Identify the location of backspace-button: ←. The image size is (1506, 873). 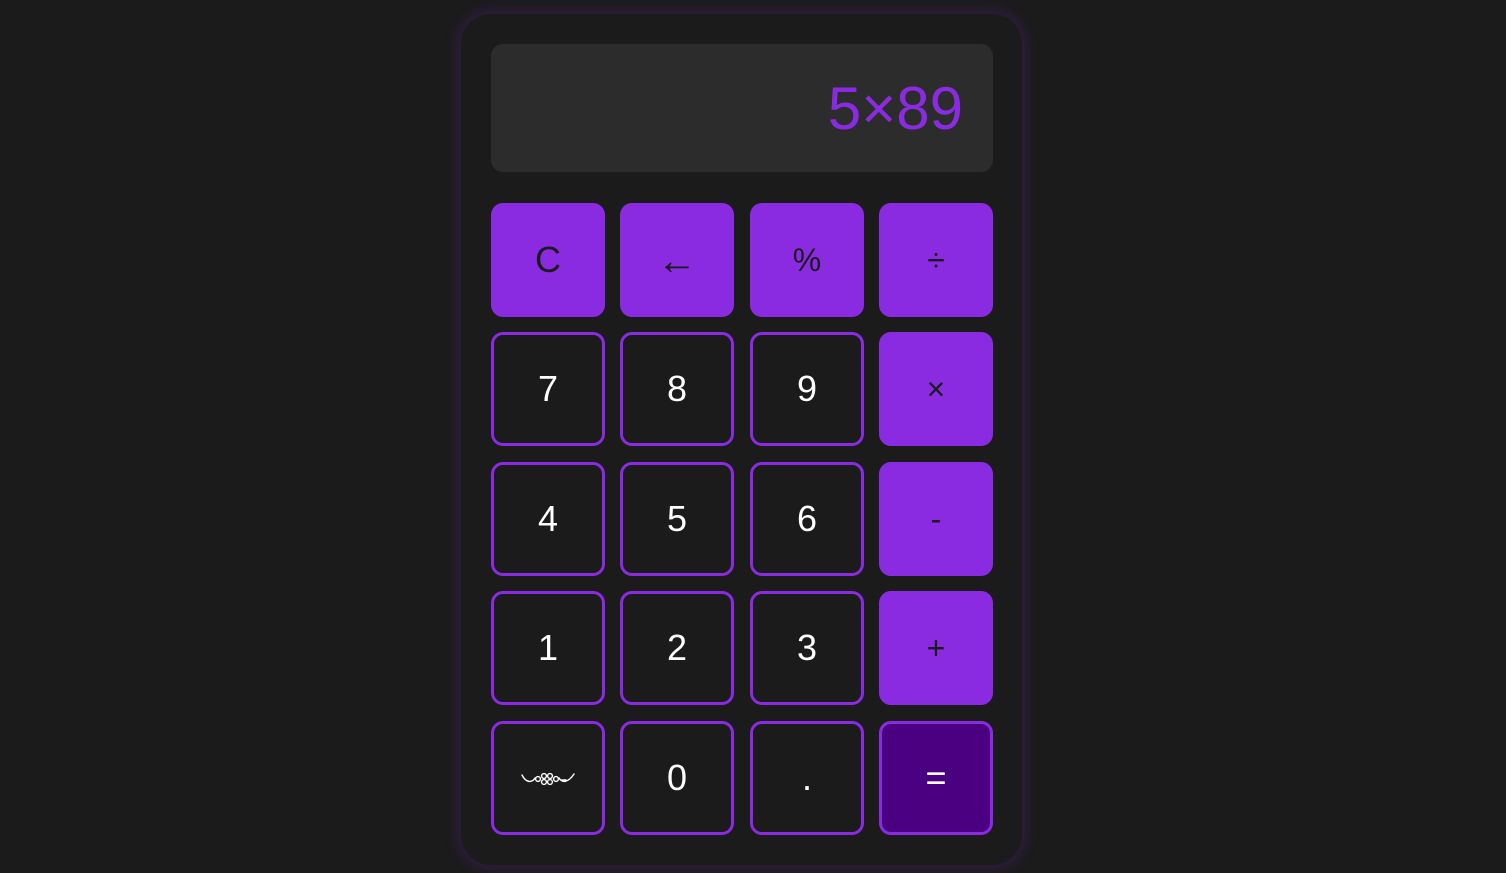
(677, 260).